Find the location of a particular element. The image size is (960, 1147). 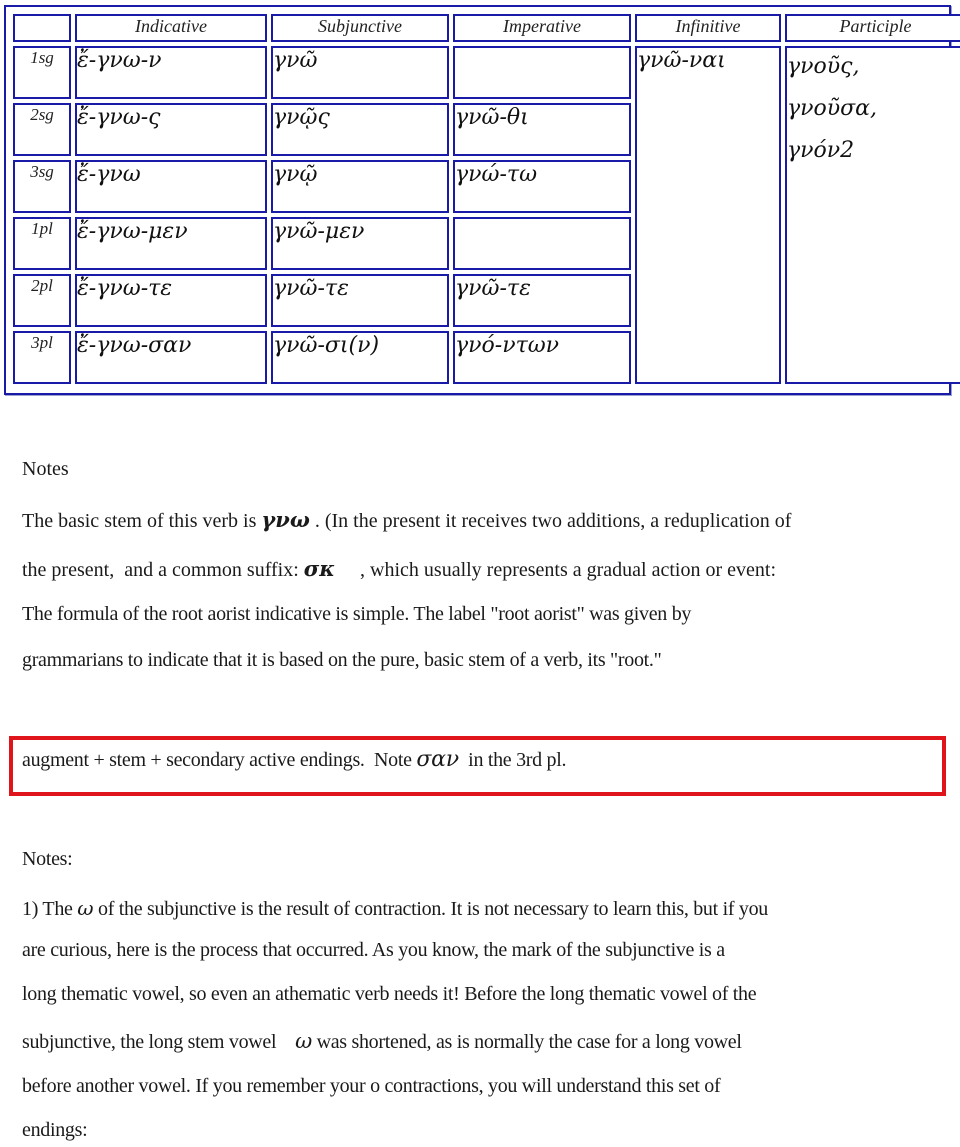

indicative-form: ἔ-γνω-τε is located at coordinates (171, 300).